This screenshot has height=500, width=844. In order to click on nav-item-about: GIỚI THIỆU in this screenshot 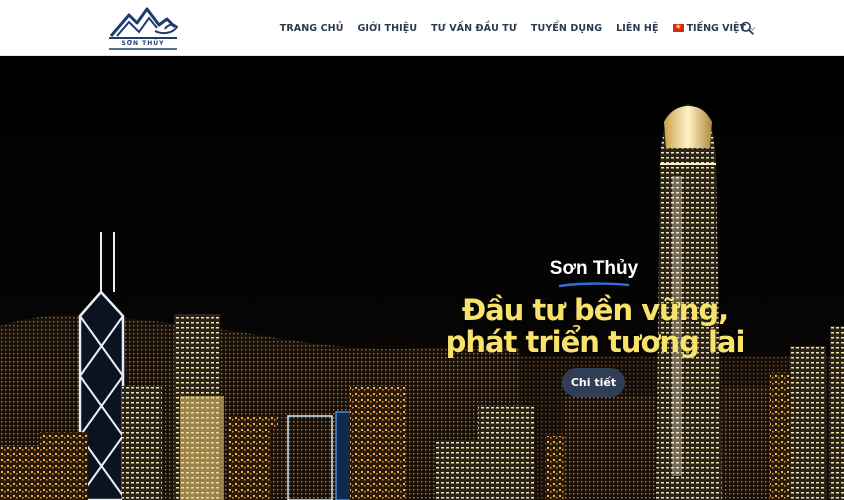, I will do `click(388, 28)`.